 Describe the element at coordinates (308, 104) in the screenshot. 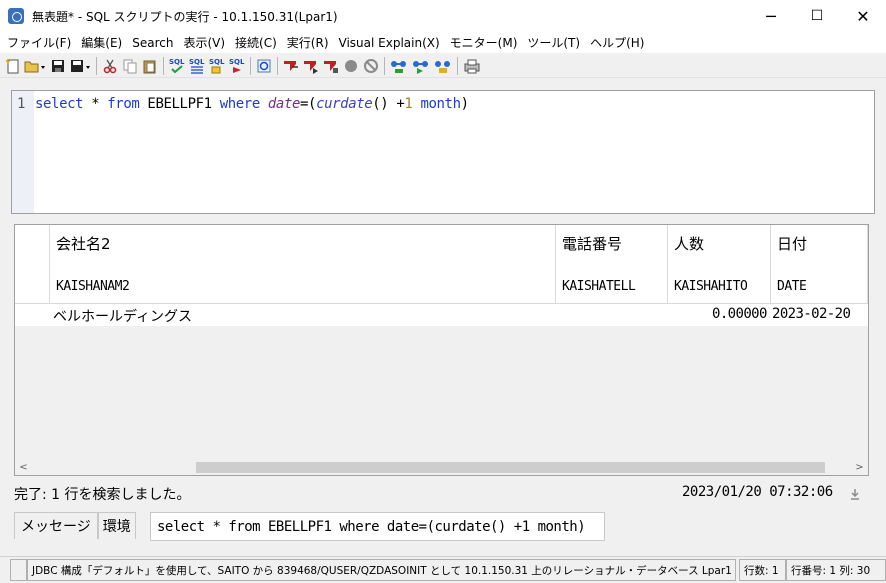

I see `sql-token: =(` at that location.